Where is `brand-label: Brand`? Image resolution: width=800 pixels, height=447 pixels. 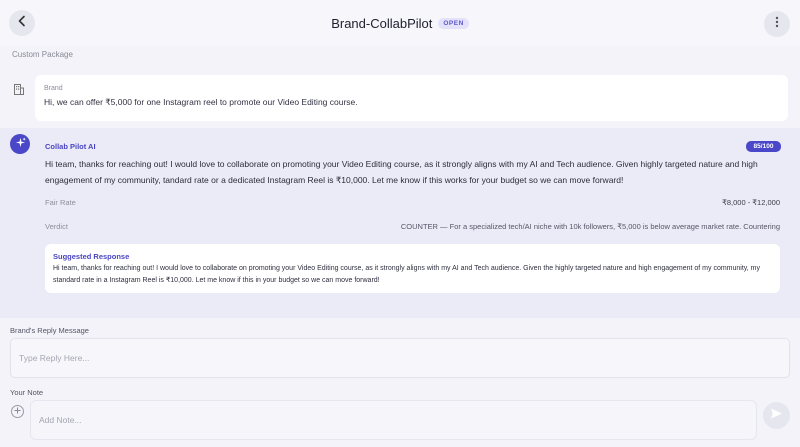 brand-label: Brand is located at coordinates (53, 88).